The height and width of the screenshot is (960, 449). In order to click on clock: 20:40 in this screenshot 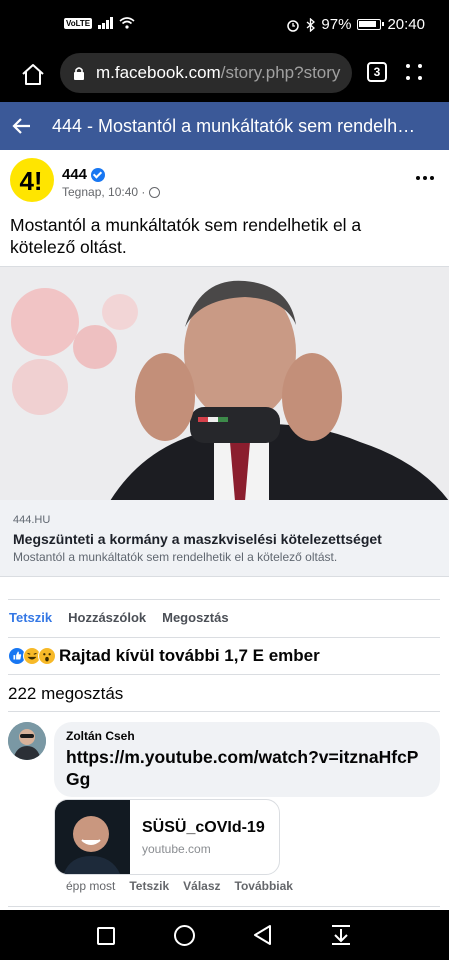, I will do `click(406, 24)`.